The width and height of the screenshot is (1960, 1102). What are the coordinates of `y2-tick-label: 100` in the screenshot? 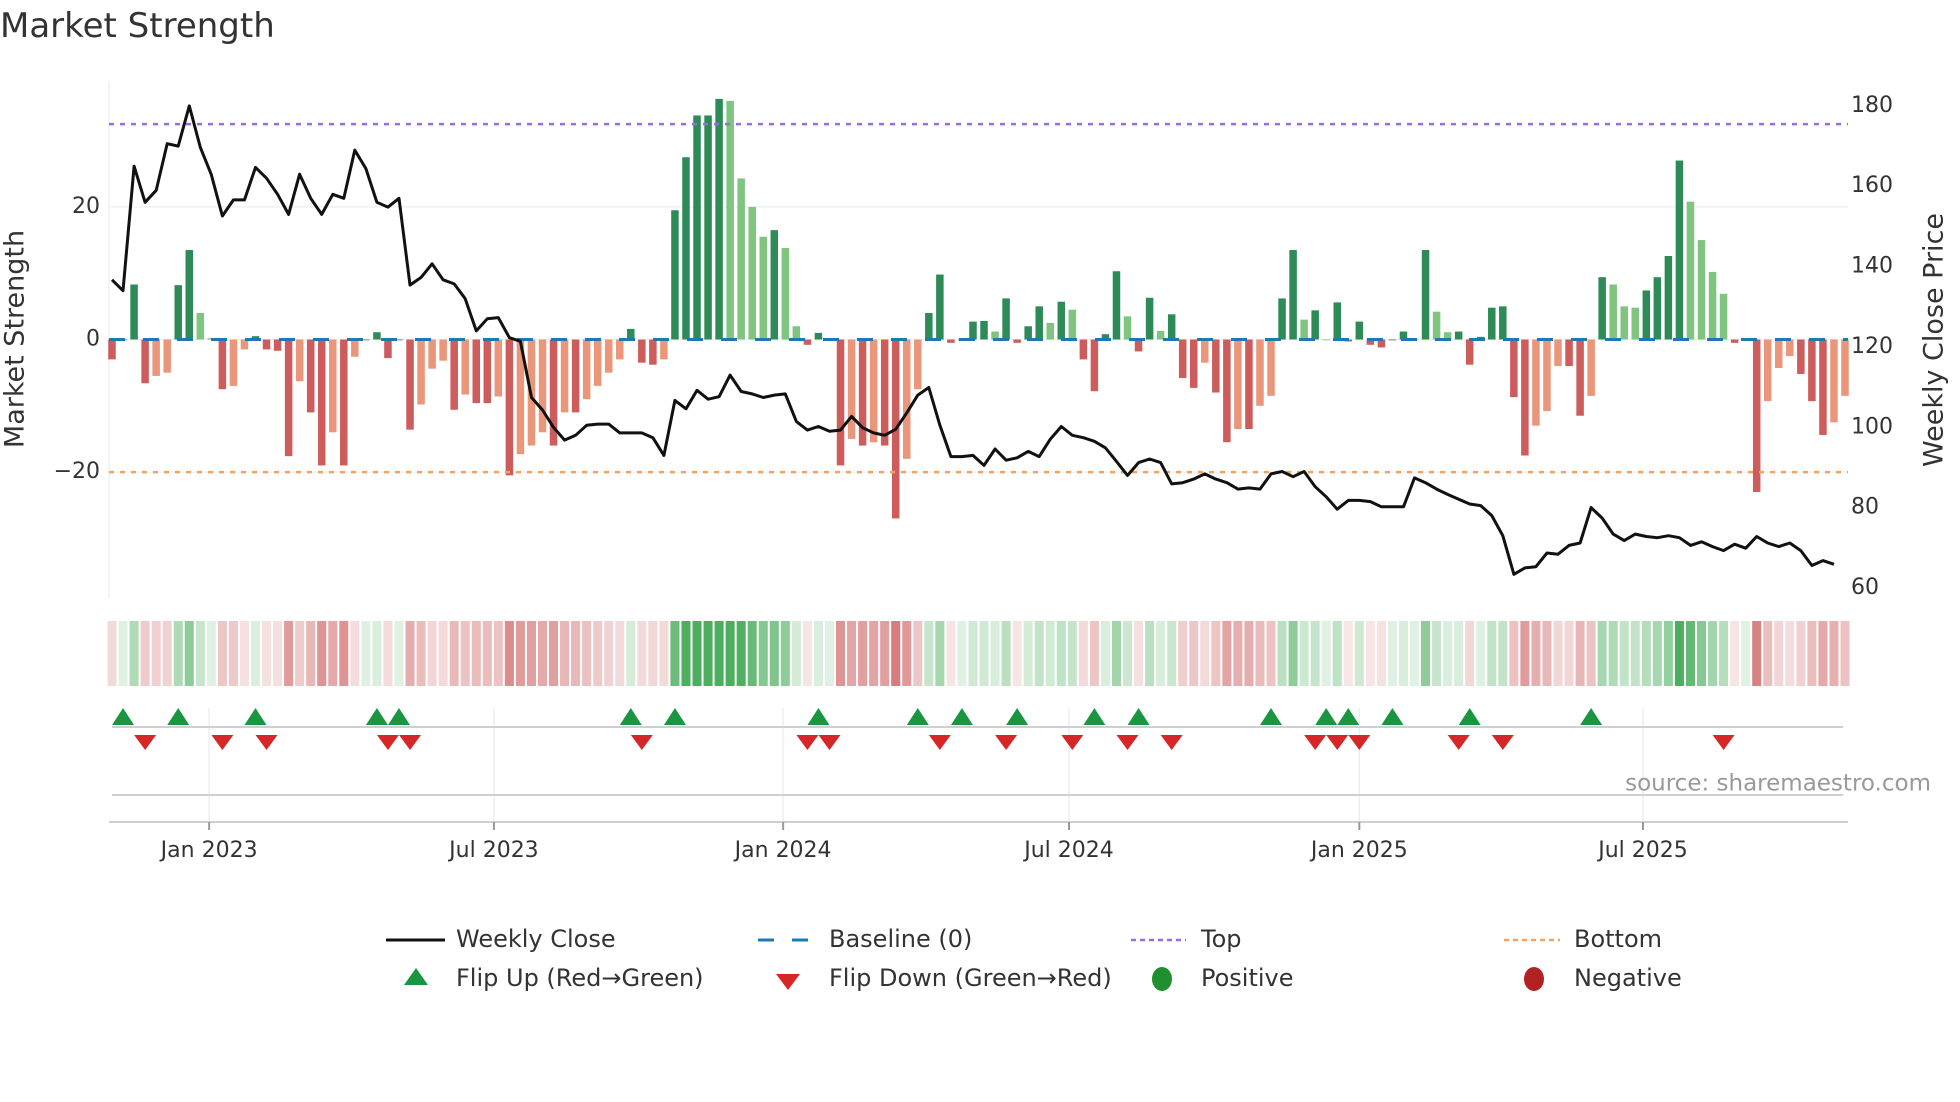 It's located at (1872, 426).